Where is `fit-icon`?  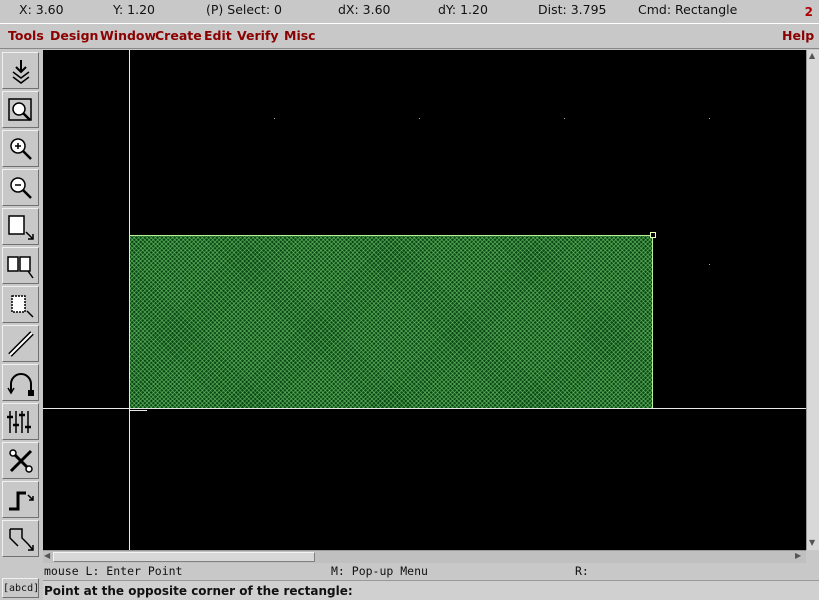
fit-icon is located at coordinates (20, 109).